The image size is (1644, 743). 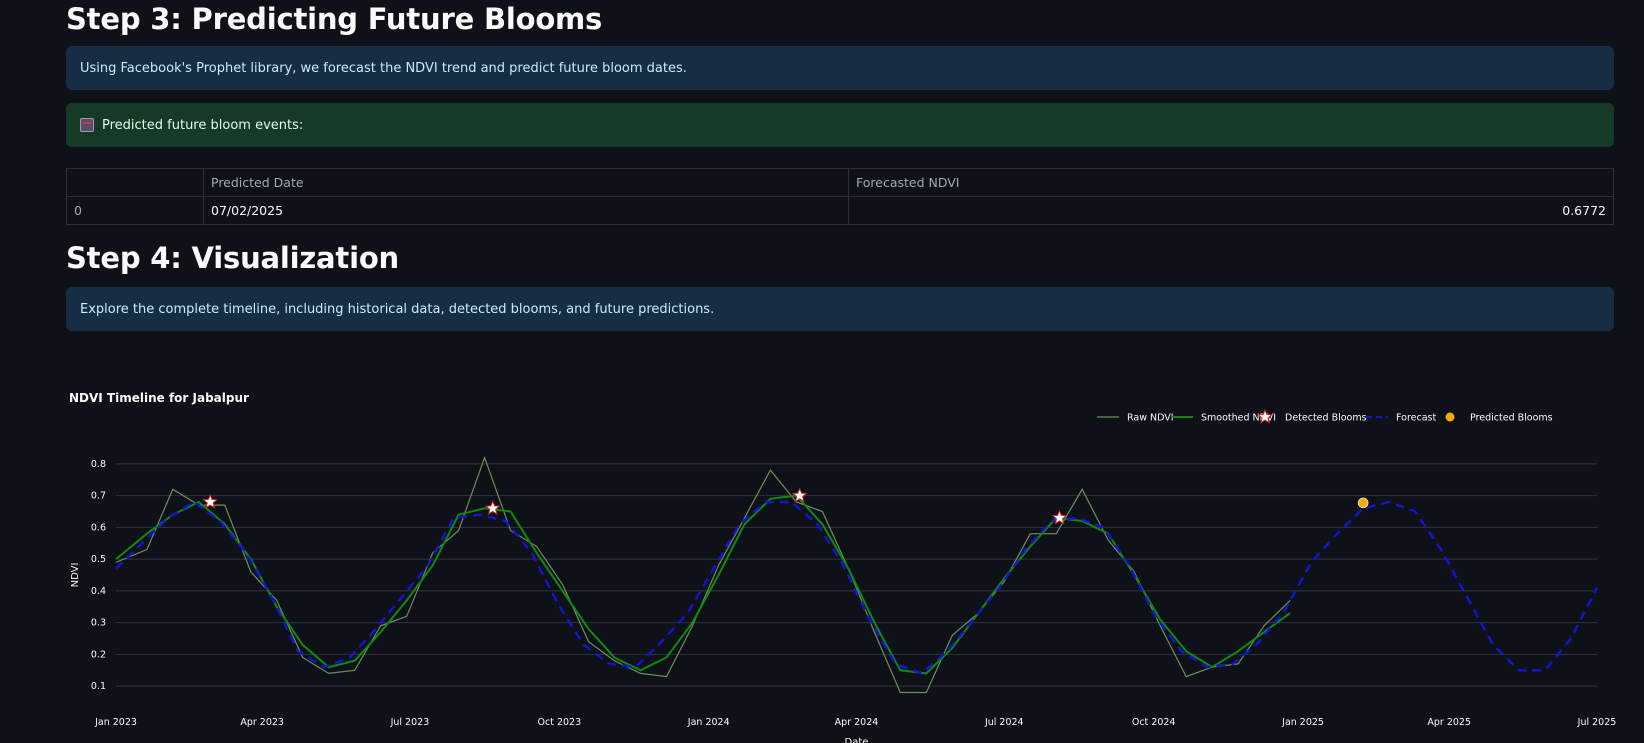 I want to click on legend-forecast-label: Forecast, so click(x=1416, y=418).